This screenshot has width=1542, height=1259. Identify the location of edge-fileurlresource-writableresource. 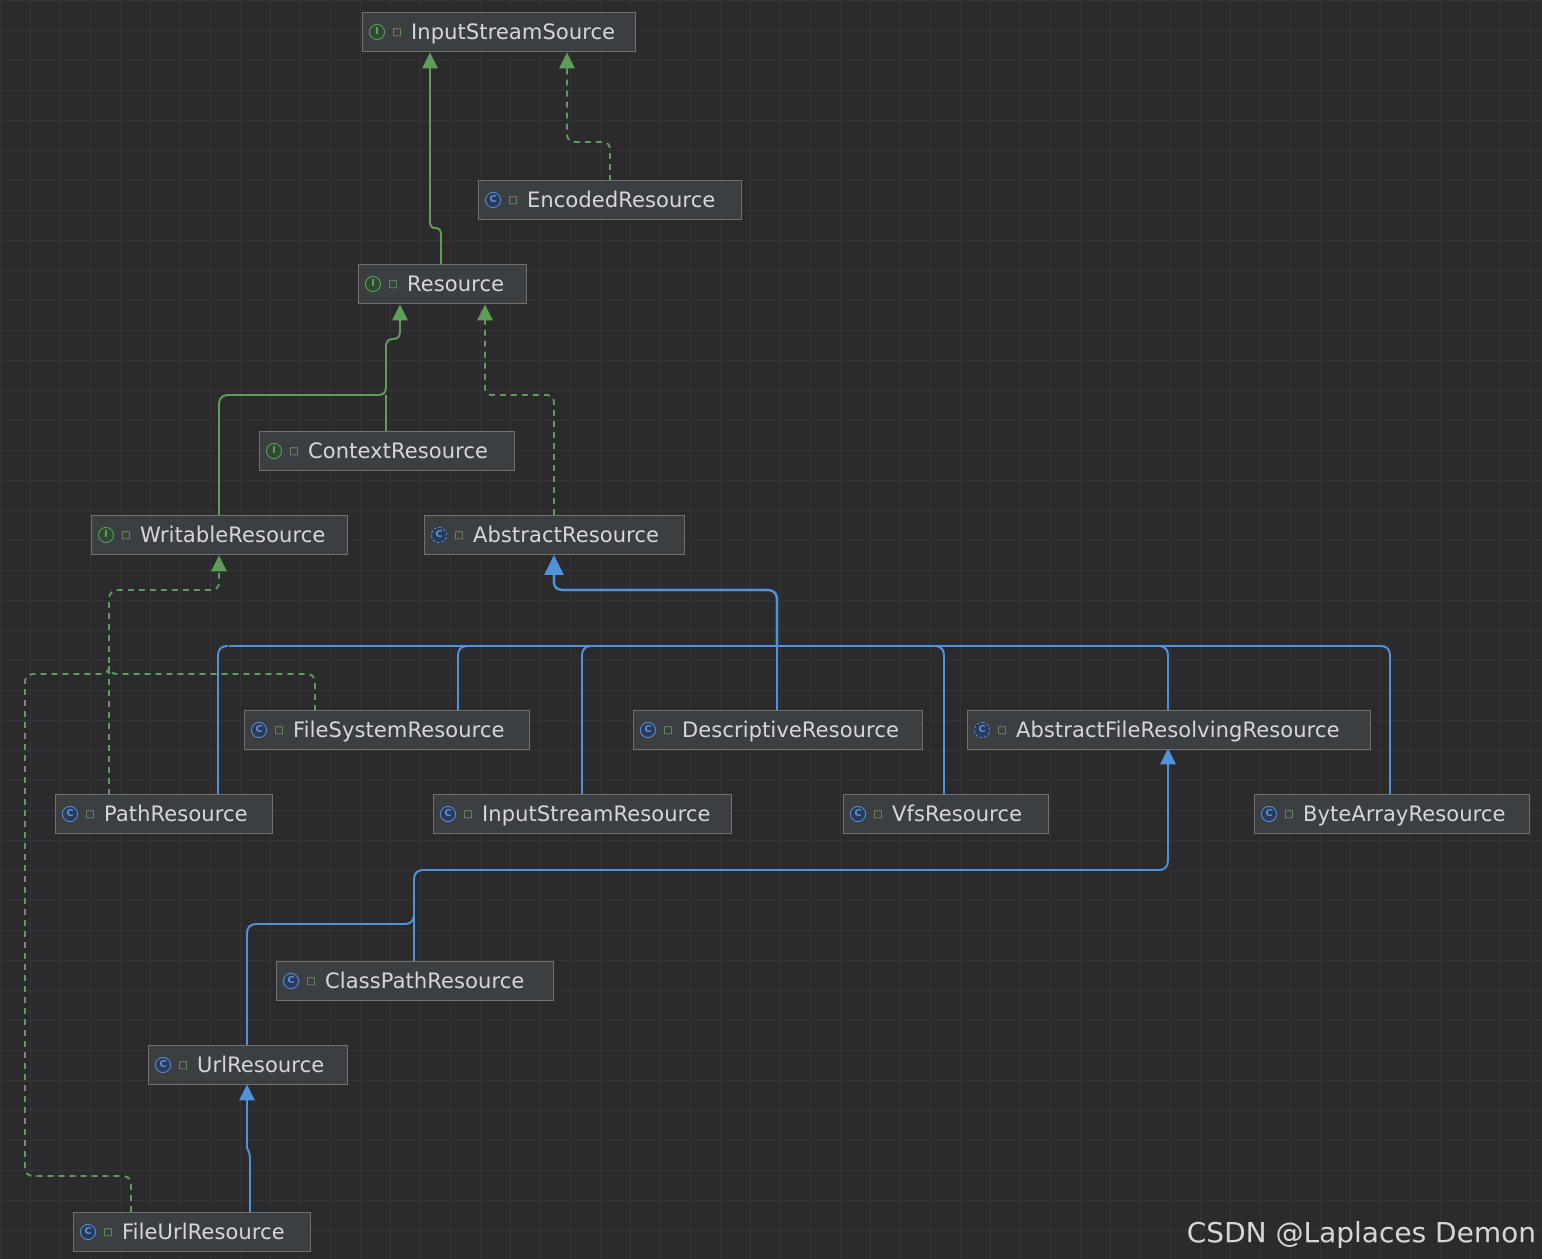
(78, 938).